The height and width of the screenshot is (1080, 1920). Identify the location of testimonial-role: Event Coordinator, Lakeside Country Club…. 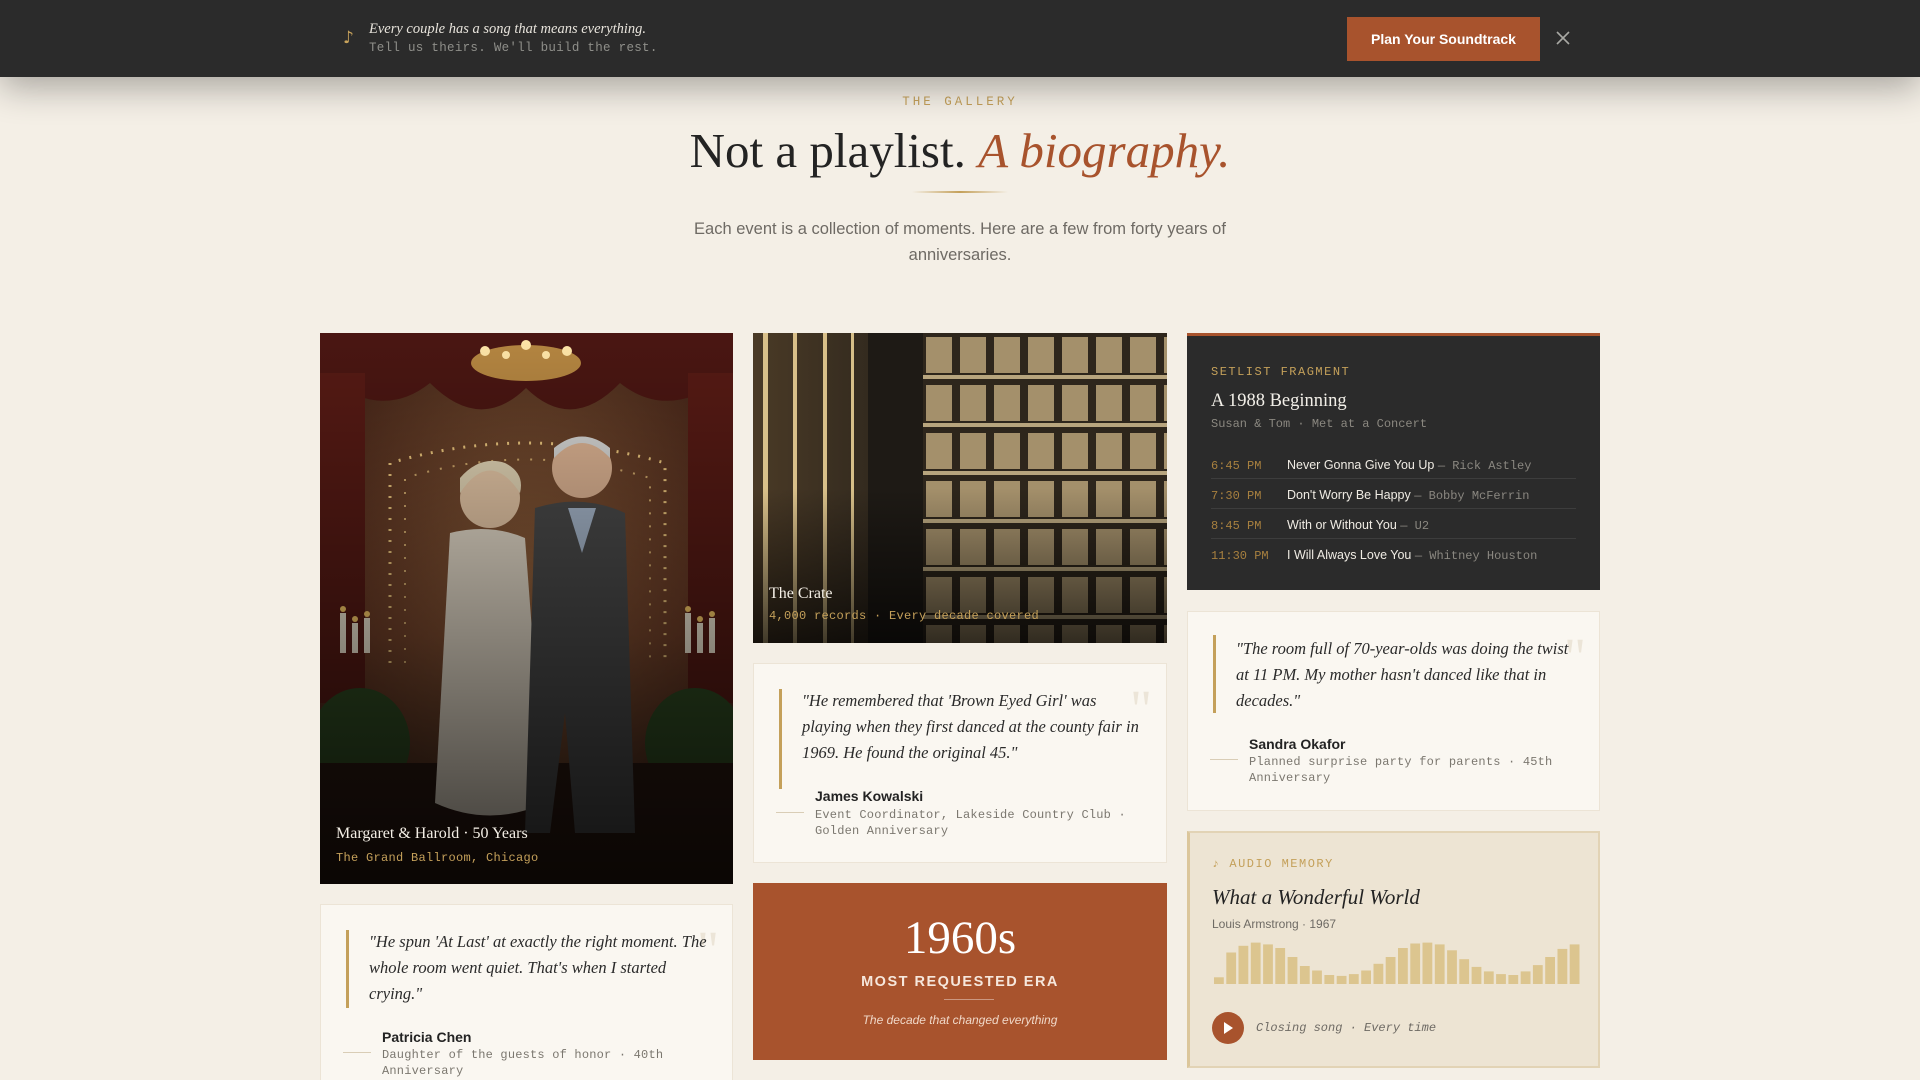
(970, 823).